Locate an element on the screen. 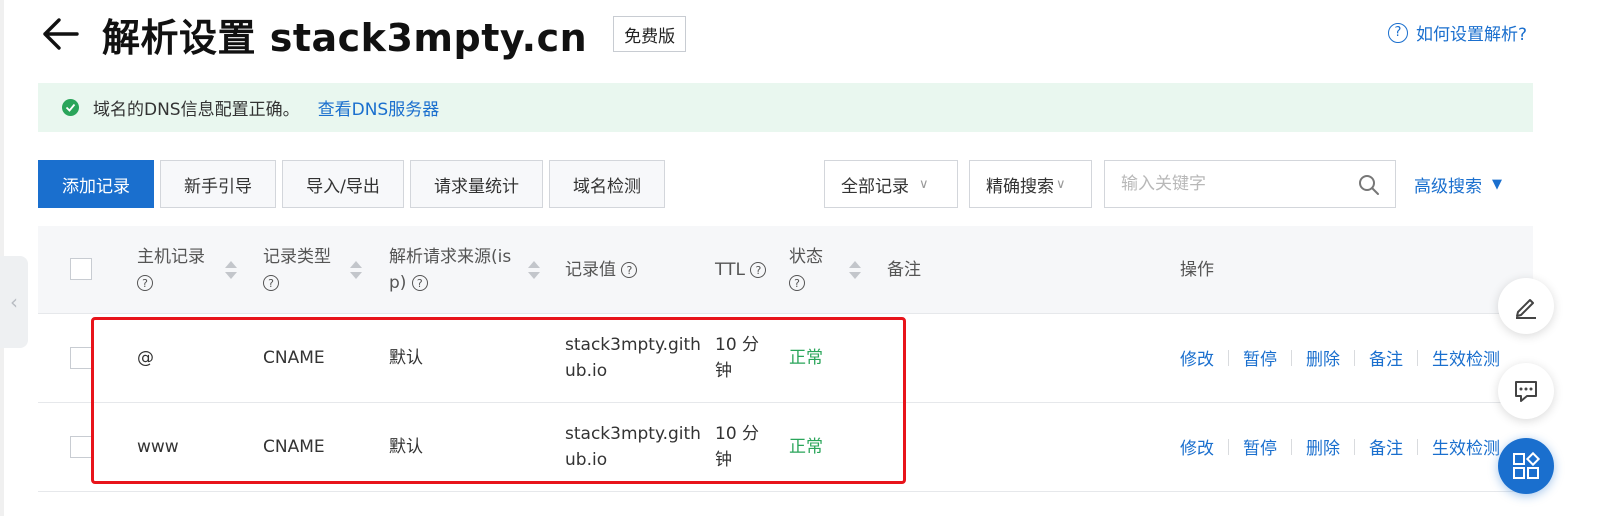 The image size is (1611, 516). request-stats-button: 请求量统计 is located at coordinates (476, 184).